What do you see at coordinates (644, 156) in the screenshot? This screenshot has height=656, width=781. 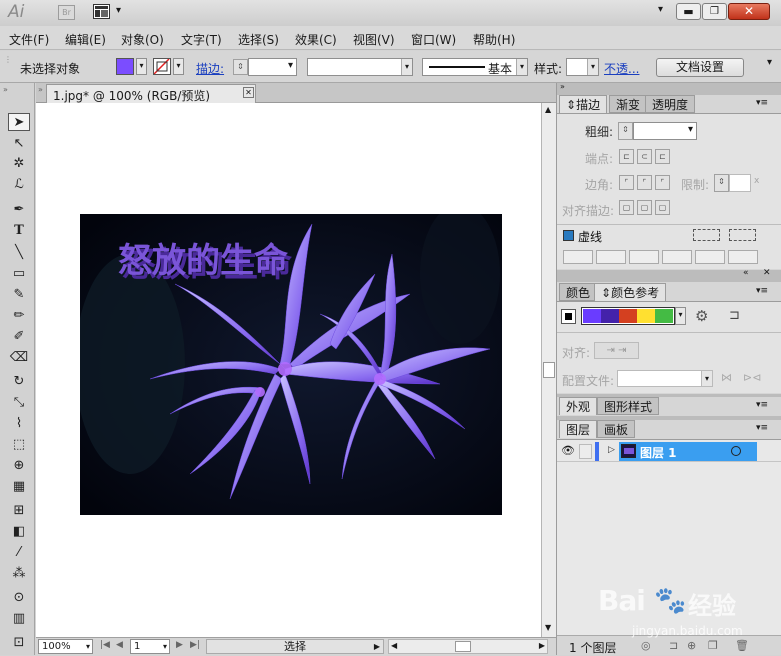 I see `round-cap-icon: ⊂` at bounding box center [644, 156].